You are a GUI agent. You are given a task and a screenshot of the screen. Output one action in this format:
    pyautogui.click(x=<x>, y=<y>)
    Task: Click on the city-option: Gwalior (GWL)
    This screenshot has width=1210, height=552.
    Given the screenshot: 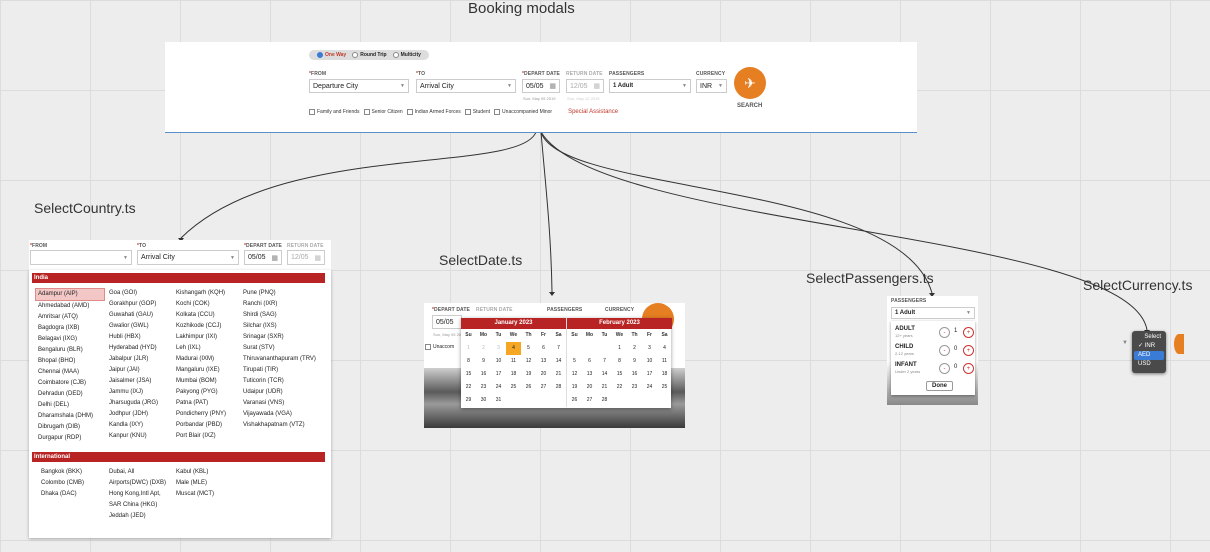 What is the action you would take?
    pyautogui.click(x=139, y=326)
    